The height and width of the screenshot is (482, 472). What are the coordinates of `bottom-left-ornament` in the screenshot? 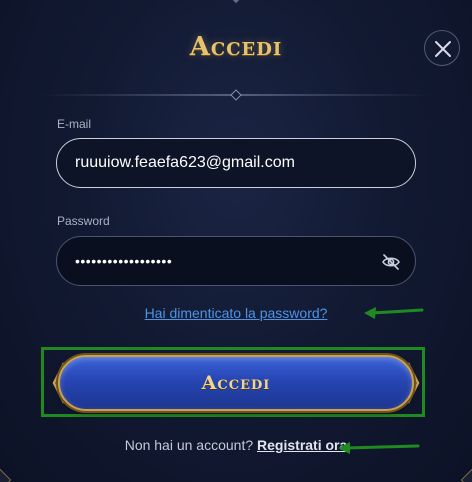 It's located at (6, 475).